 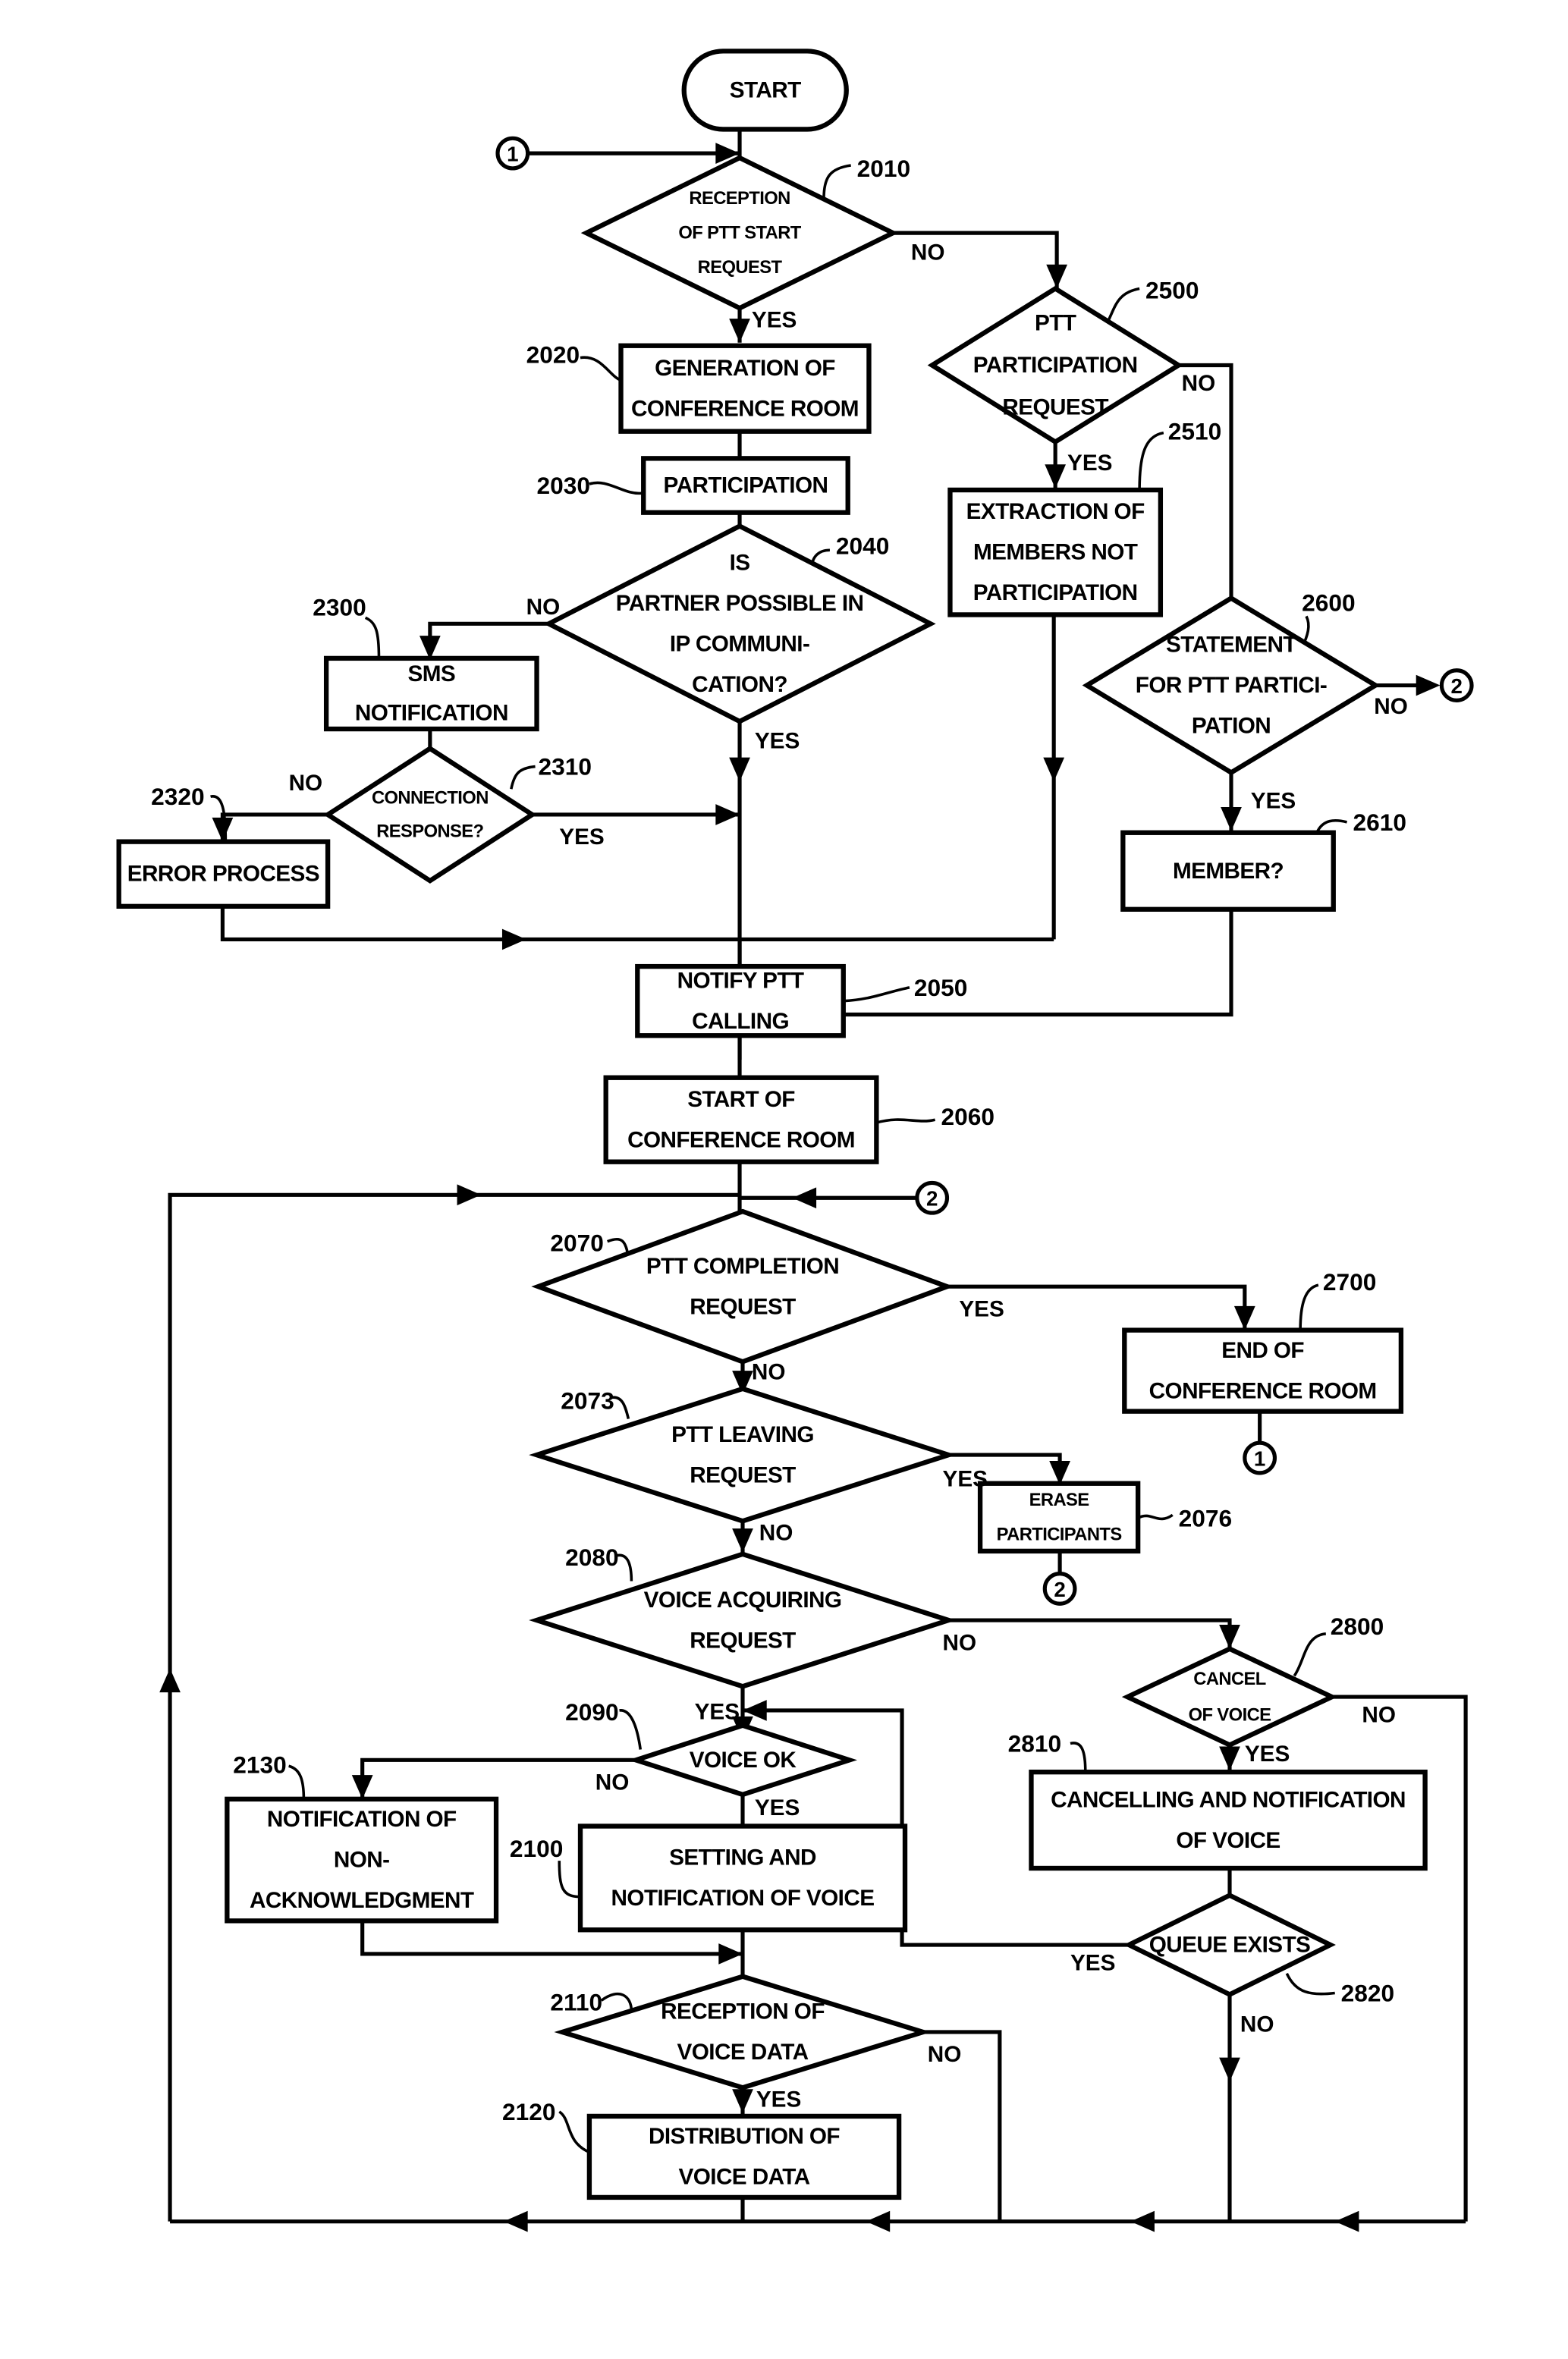 What do you see at coordinates (743, 1601) in the screenshot?
I see `decision-text-n2080-line-1: VOICE ACQUIRING` at bounding box center [743, 1601].